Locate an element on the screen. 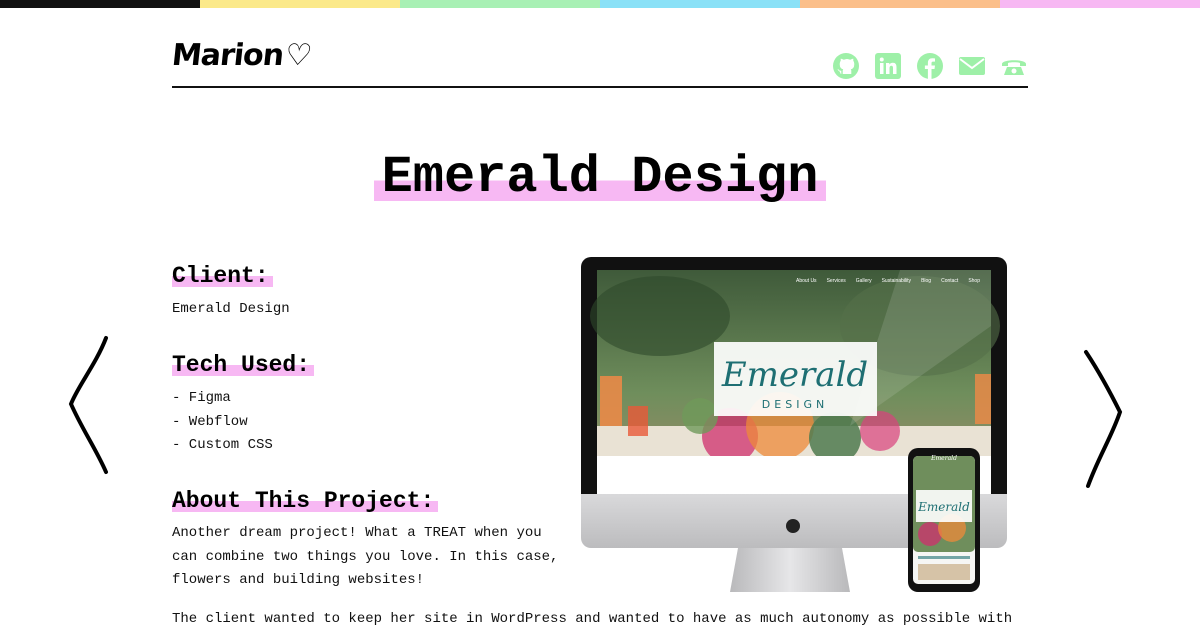  tech-item: - Webflow is located at coordinates (210, 421).